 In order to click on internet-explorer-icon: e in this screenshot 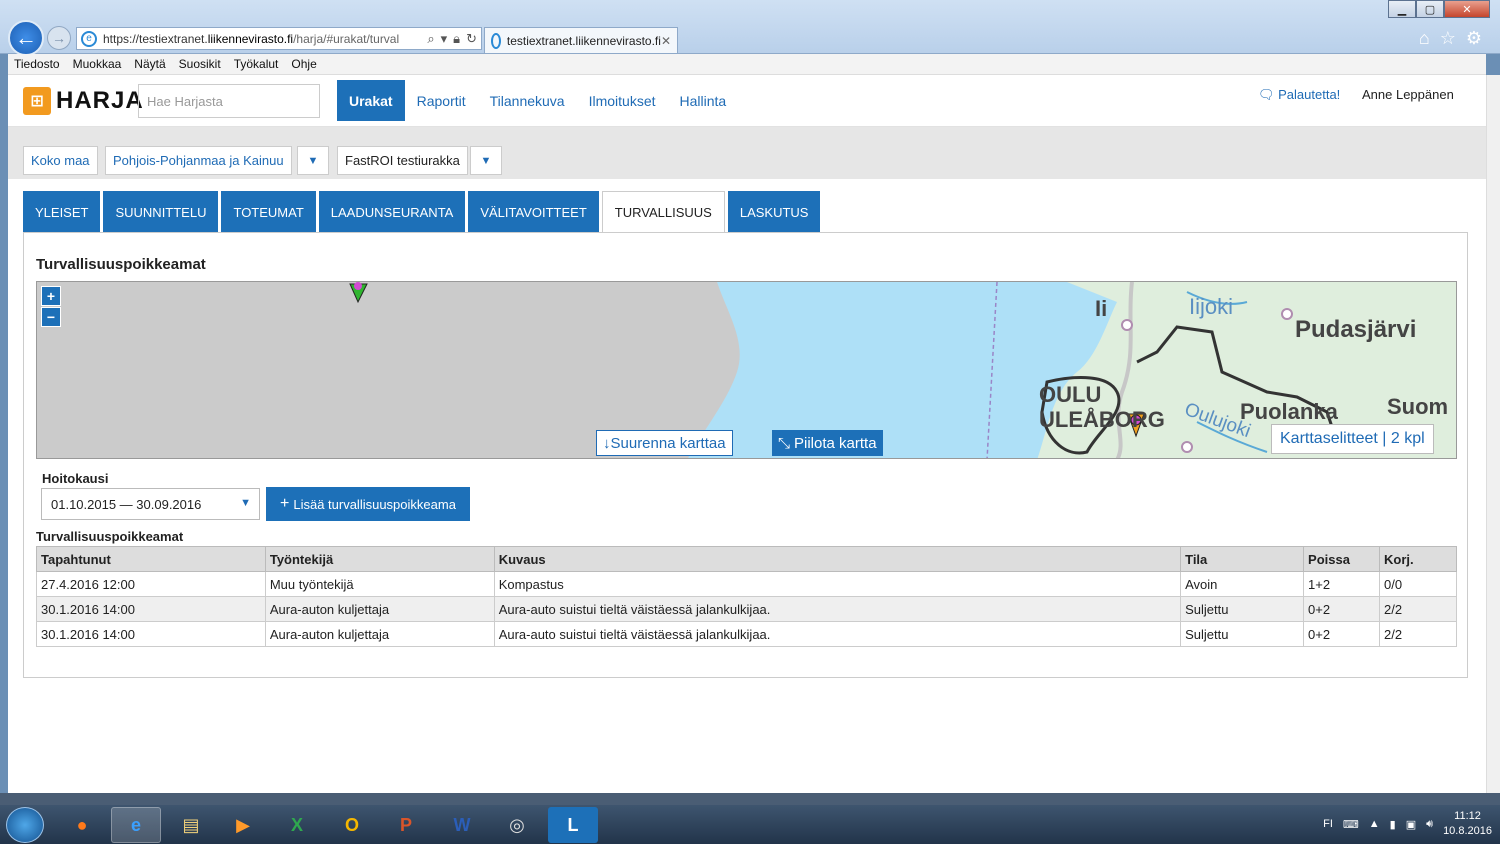, I will do `click(136, 825)`.